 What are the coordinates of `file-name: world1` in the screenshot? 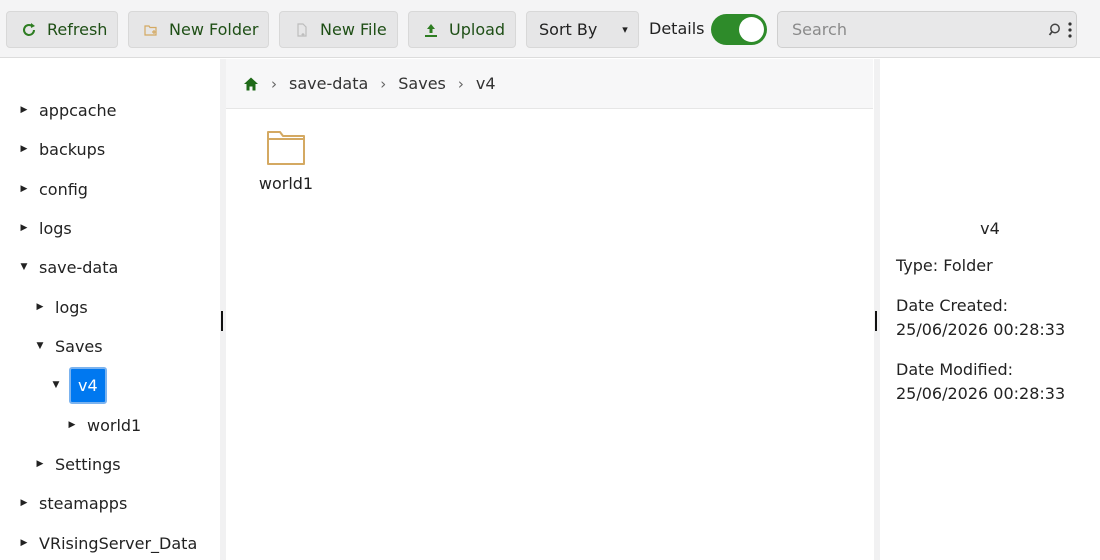 It's located at (286, 183).